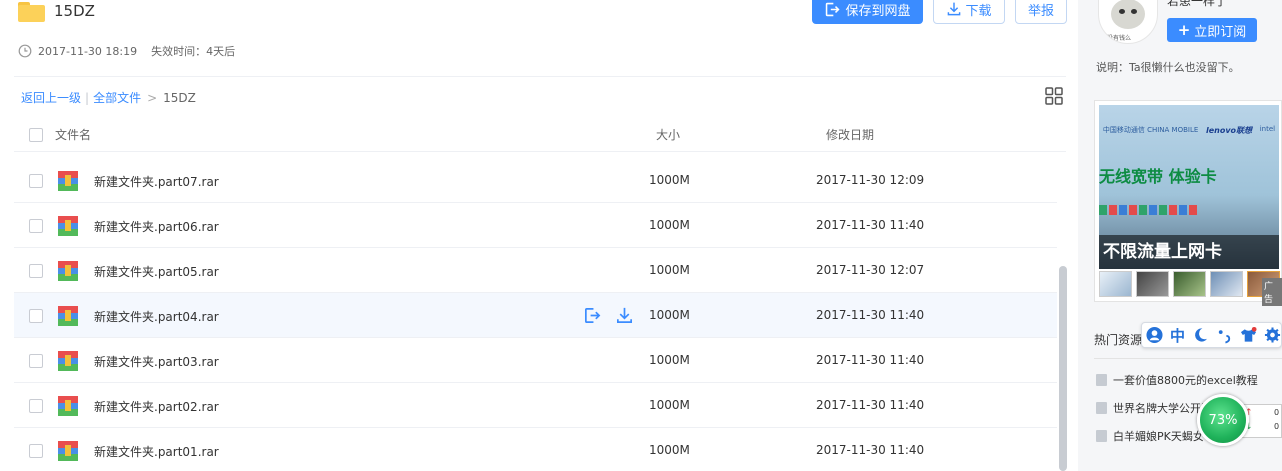 The width and height of the screenshot is (1282, 471). Describe the element at coordinates (1189, 252) in the screenshot. I see `ad-headline: 不限流量上网卡` at that location.